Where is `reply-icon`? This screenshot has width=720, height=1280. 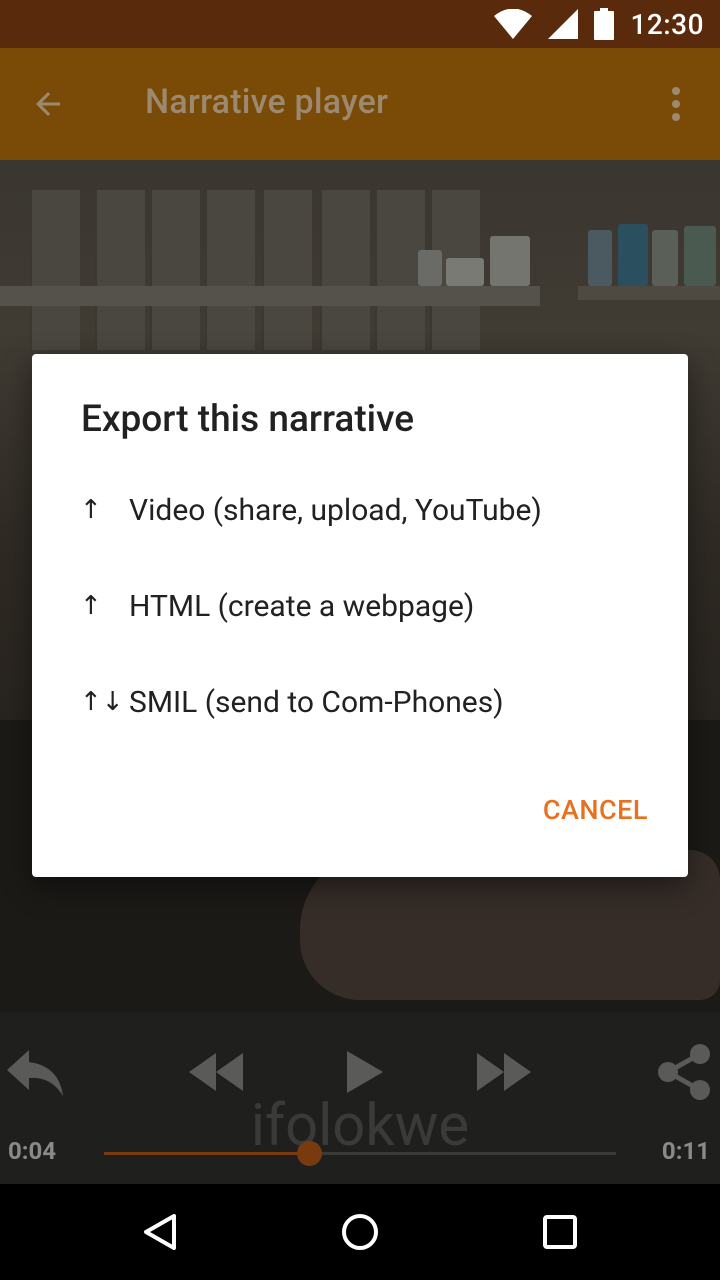 reply-icon is located at coordinates (35, 1073).